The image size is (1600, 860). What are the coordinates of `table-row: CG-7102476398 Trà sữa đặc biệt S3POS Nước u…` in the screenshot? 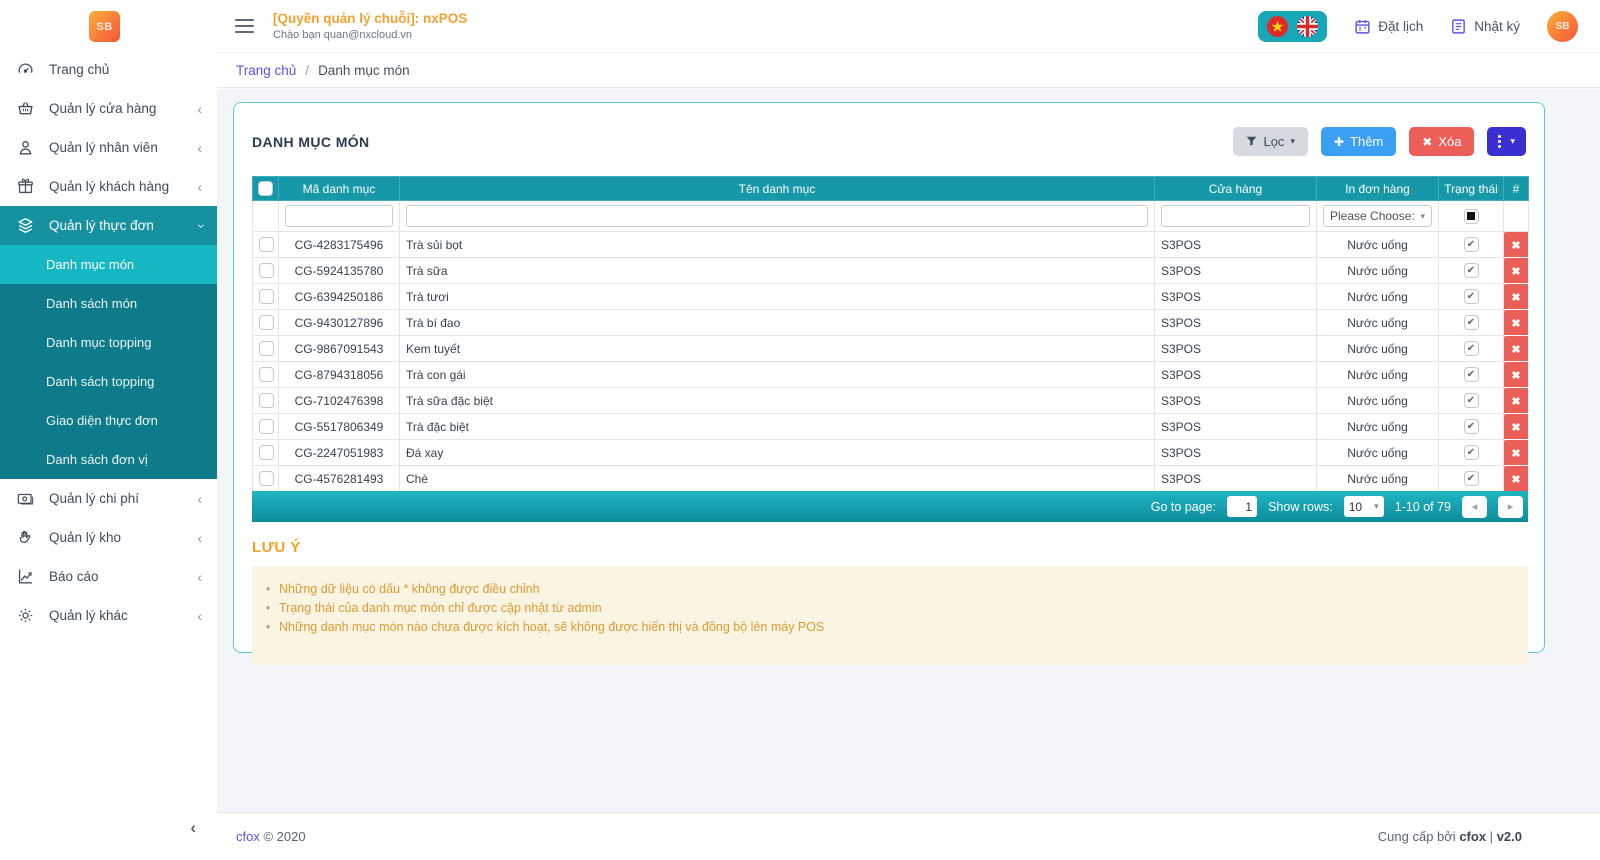 It's located at (890, 400).